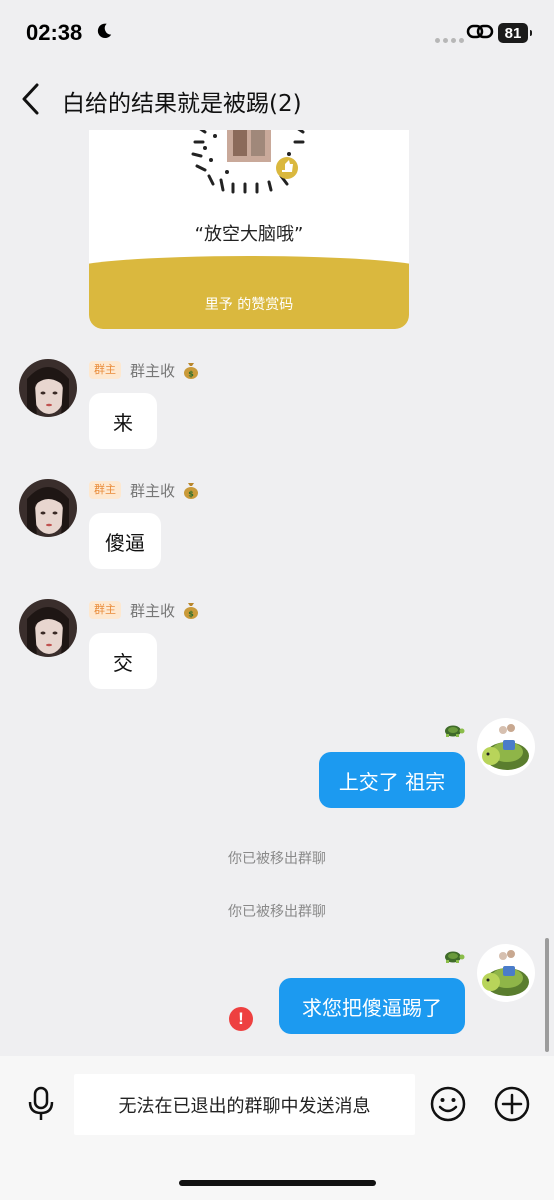  What do you see at coordinates (372, 1006) in the screenshot?
I see `message-bubble: 求您把傻逼踢了` at bounding box center [372, 1006].